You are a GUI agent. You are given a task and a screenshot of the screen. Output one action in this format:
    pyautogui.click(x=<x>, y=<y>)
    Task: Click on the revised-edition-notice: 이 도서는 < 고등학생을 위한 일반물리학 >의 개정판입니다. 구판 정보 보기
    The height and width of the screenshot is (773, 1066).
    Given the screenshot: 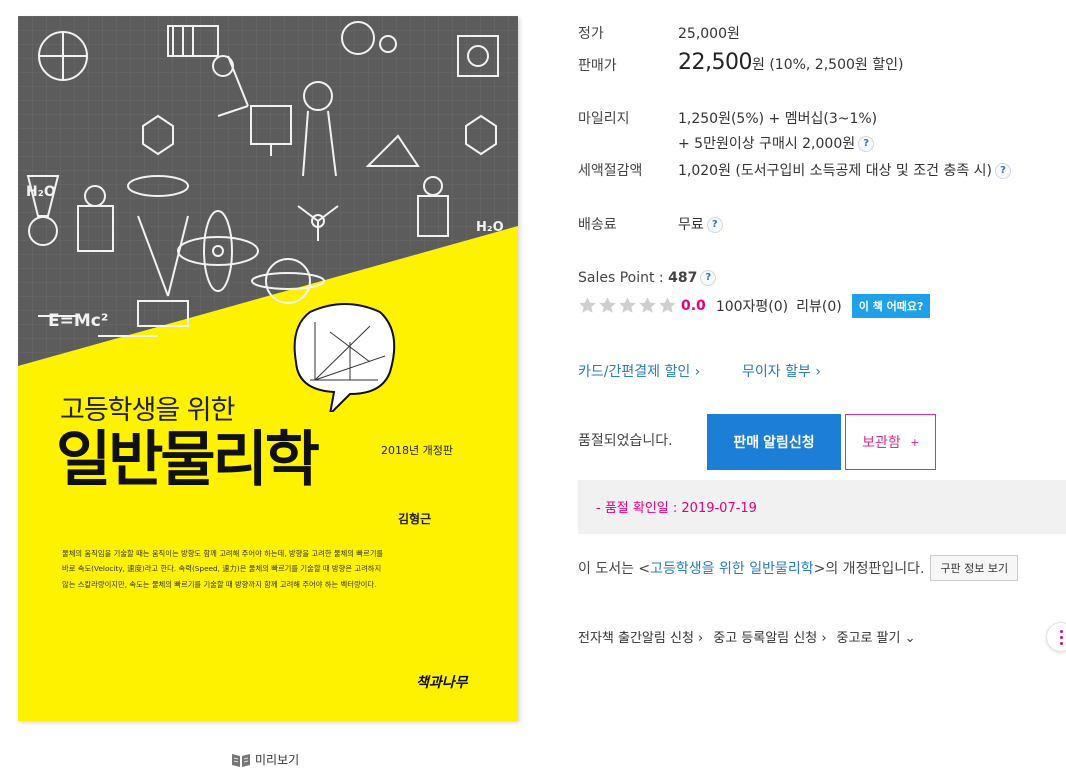 What is the action you would take?
    pyautogui.click(x=798, y=568)
    